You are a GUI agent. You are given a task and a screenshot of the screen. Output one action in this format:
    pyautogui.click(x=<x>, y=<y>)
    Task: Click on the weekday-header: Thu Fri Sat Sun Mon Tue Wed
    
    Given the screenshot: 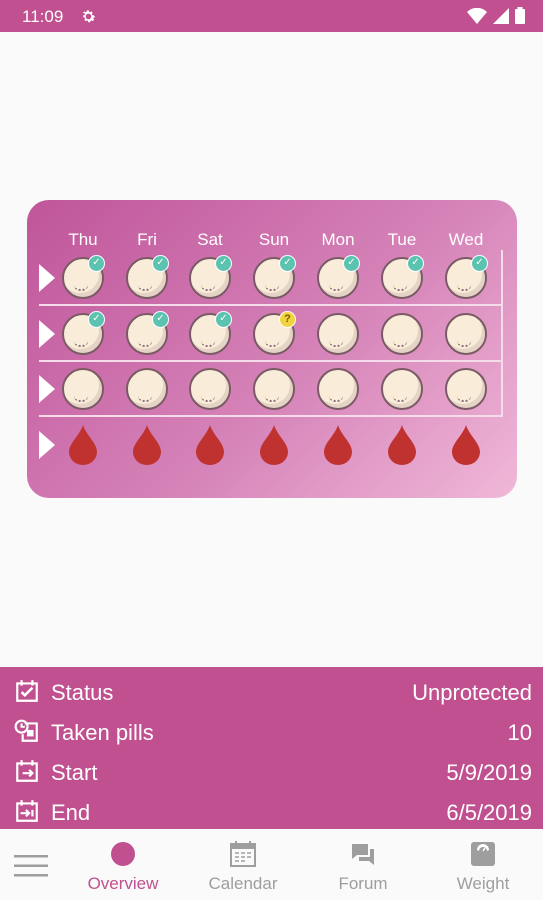 What is the action you would take?
    pyautogui.click(x=272, y=241)
    